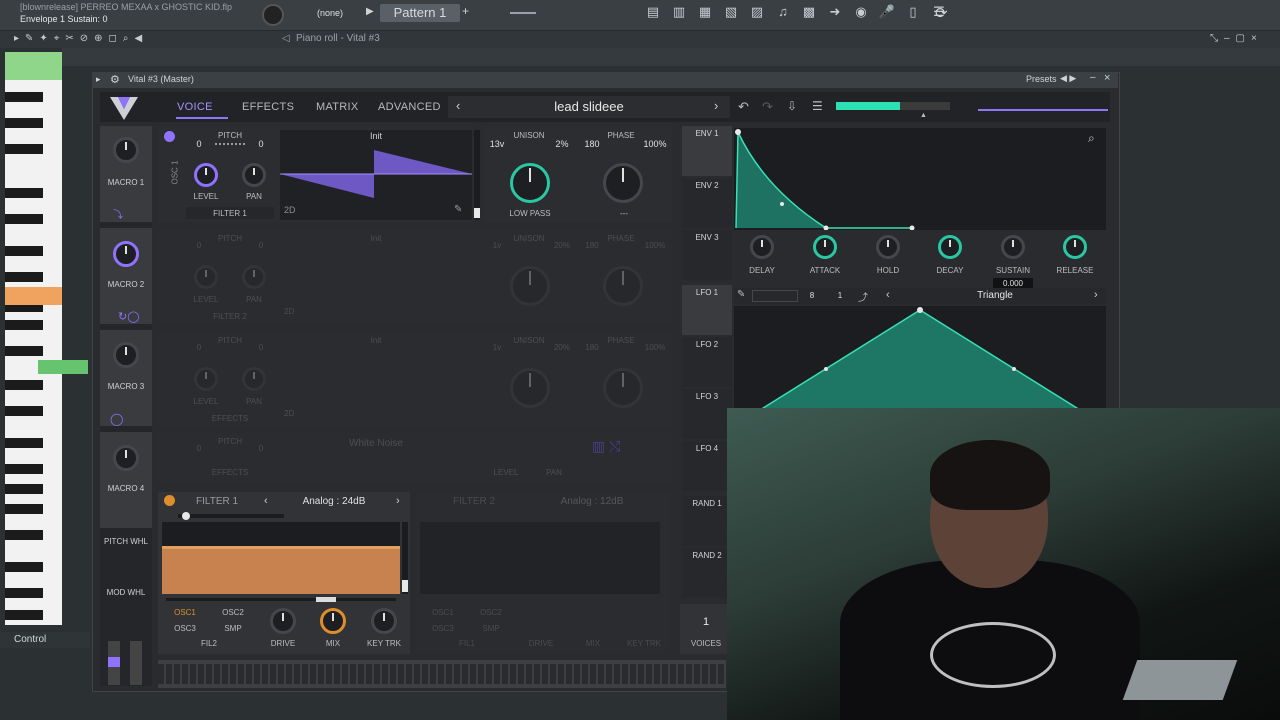  What do you see at coordinates (623, 286) in the screenshot?
I see `osc-2-phase-knob` at bounding box center [623, 286].